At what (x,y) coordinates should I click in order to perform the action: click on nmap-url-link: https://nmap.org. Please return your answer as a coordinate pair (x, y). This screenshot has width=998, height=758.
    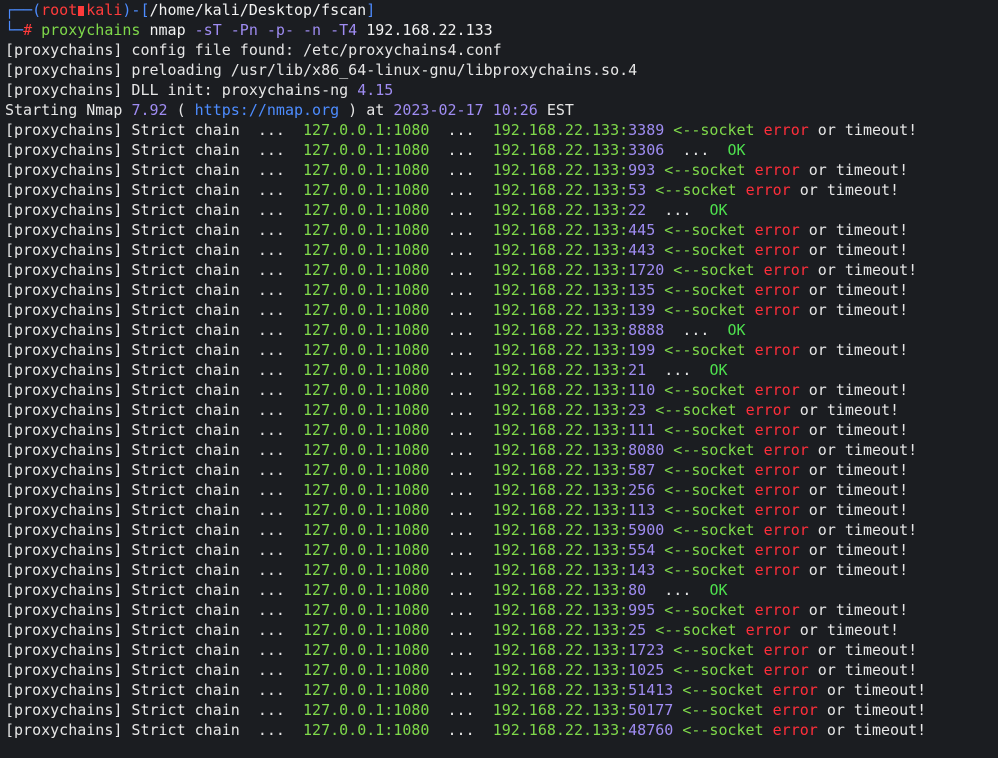
    Looking at the image, I should click on (267, 110).